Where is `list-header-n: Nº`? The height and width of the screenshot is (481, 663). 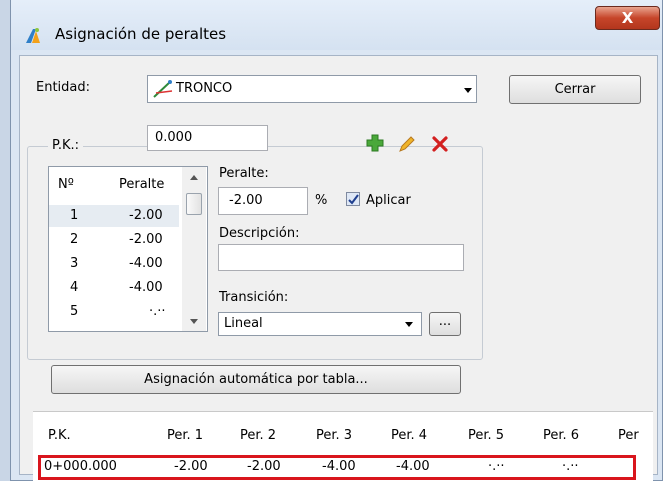 list-header-n: Nº is located at coordinates (66, 184).